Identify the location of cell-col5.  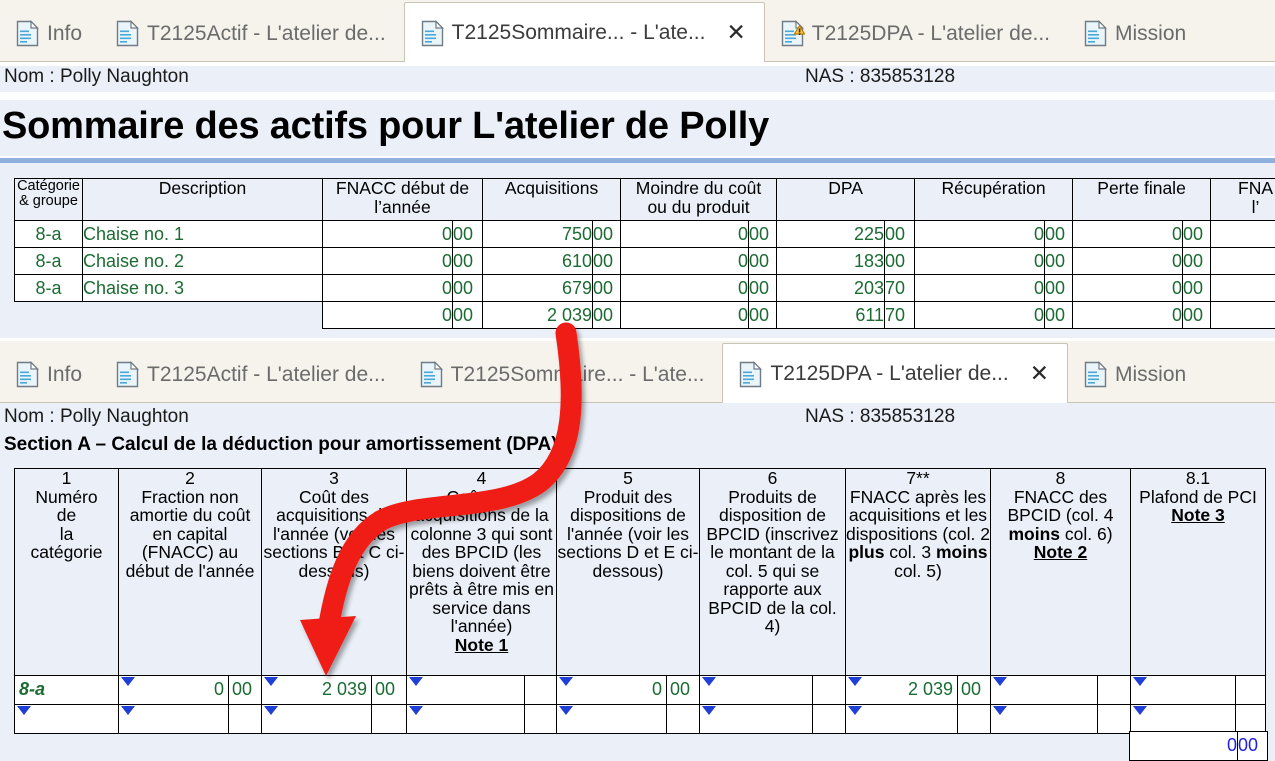
(611, 719).